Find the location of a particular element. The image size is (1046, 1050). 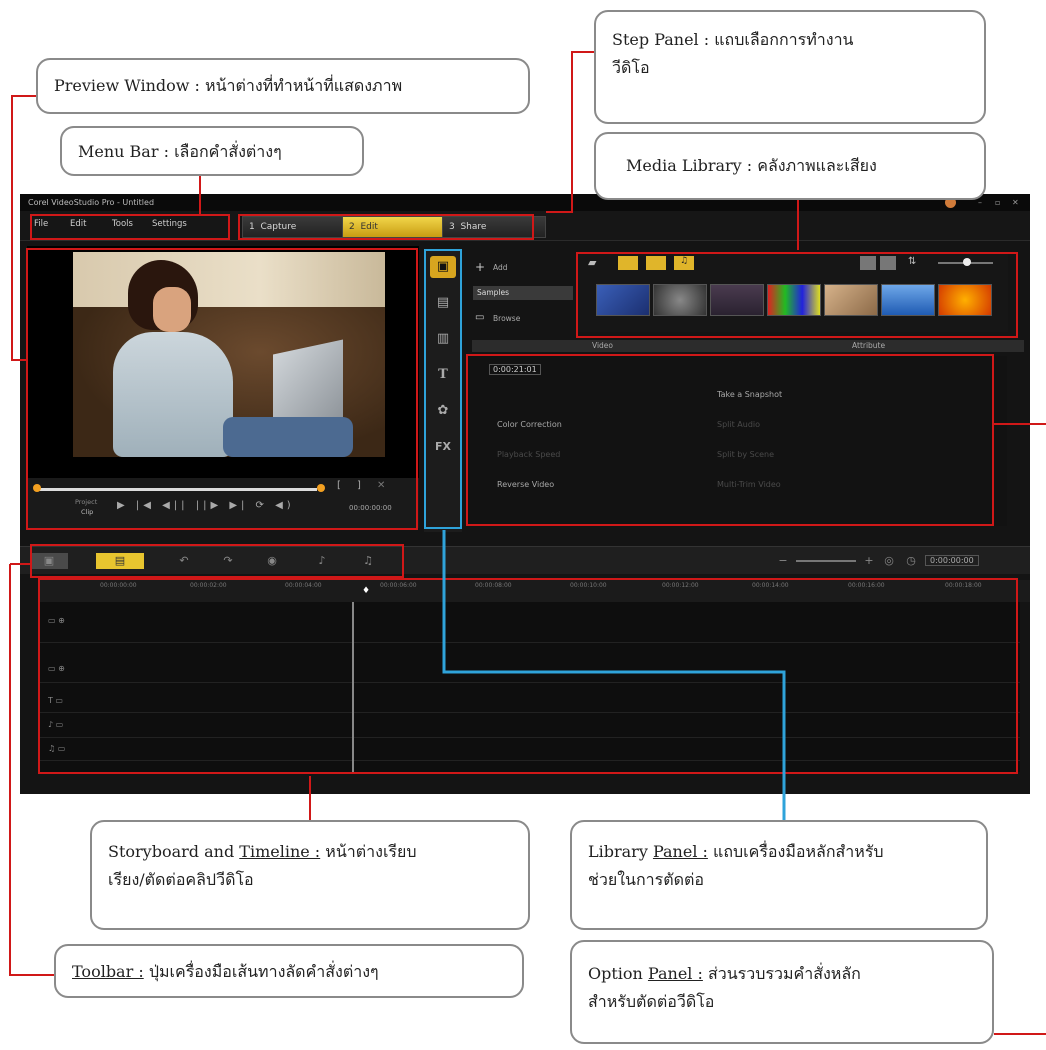

toolbar-label-underlined: Toolbar : is located at coordinates (108, 971).